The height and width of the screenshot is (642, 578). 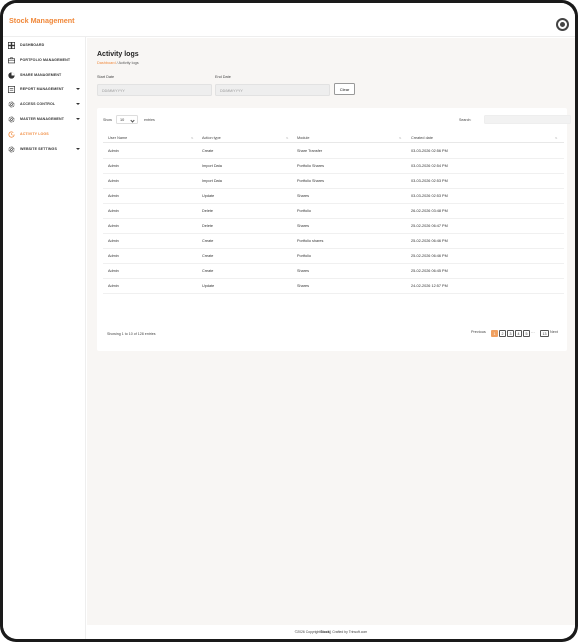 What do you see at coordinates (106, 63) in the screenshot?
I see `breadcrumb-dashboard-link: Dashboard` at bounding box center [106, 63].